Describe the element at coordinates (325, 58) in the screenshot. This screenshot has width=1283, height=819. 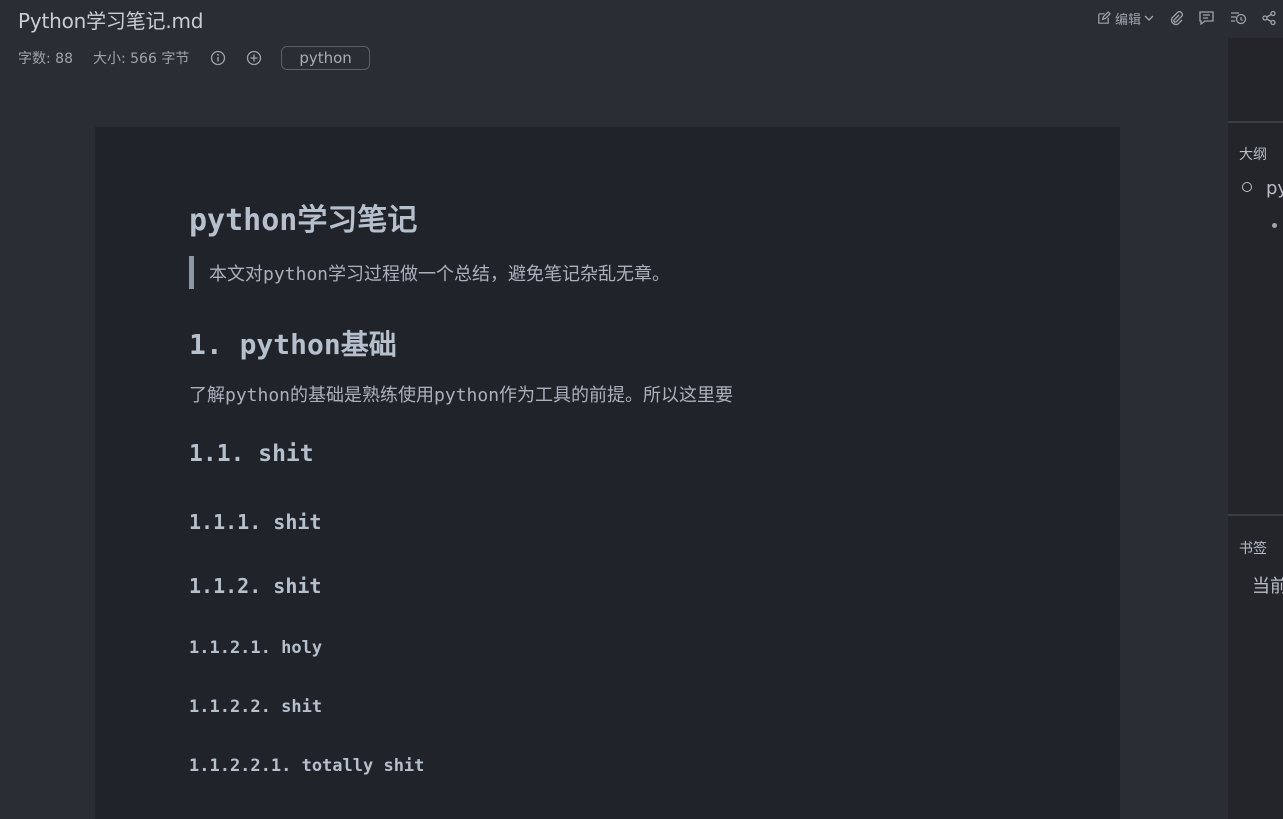
I see `tag-chip: python` at that location.